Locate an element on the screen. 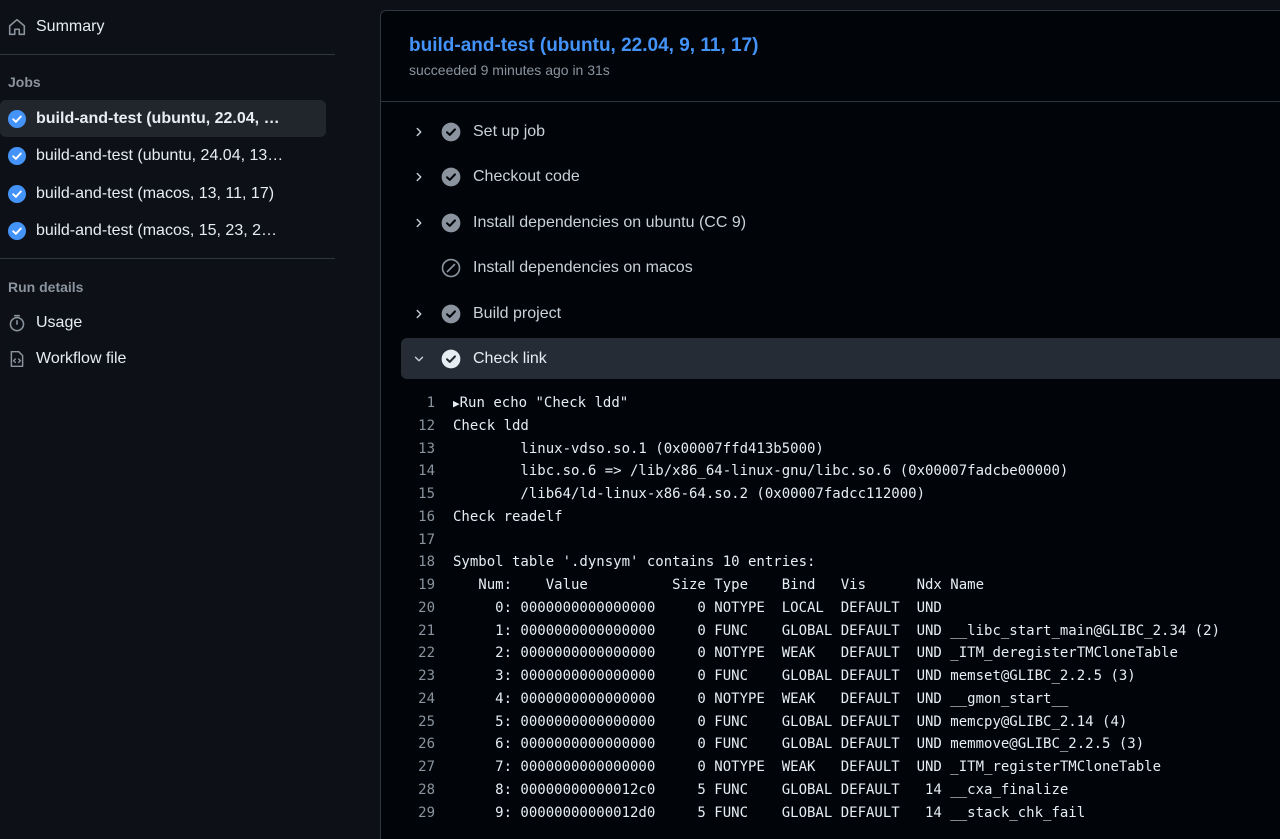  log-line-number: 27 is located at coordinates (418, 767).